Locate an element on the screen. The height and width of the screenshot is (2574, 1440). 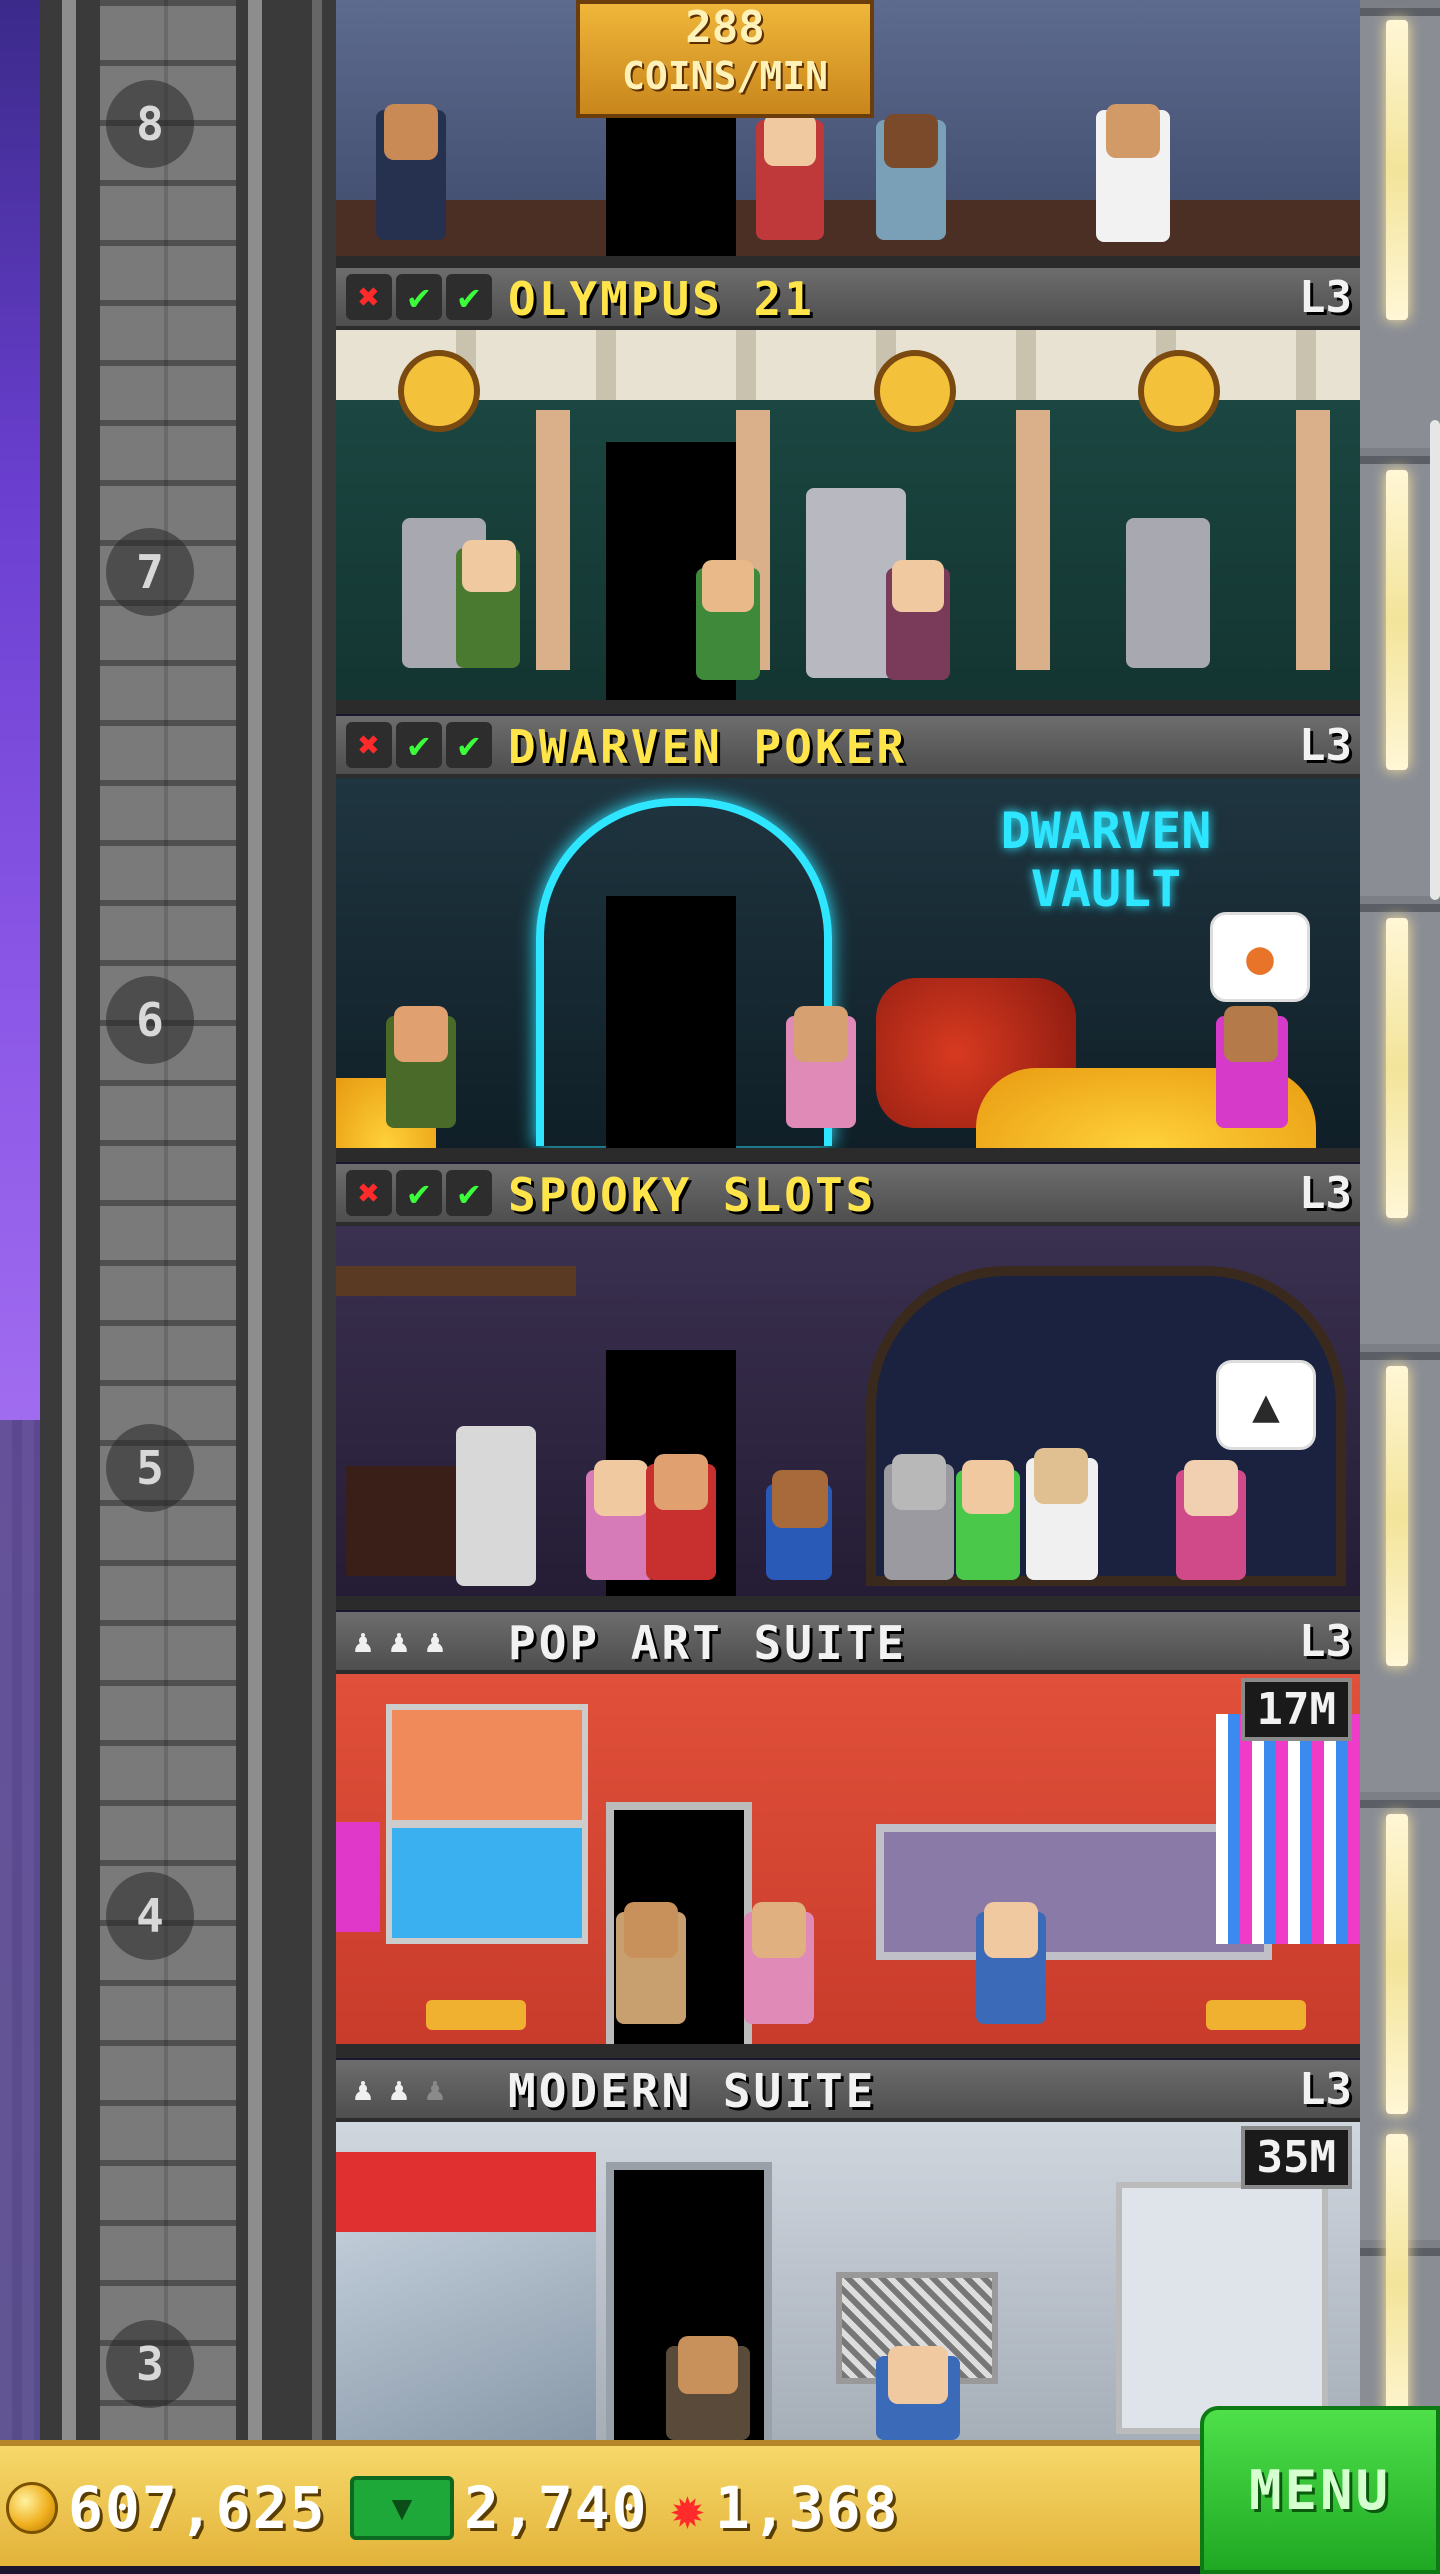
bitizen-speech-bubble: ▲ is located at coordinates (1266, 1405).